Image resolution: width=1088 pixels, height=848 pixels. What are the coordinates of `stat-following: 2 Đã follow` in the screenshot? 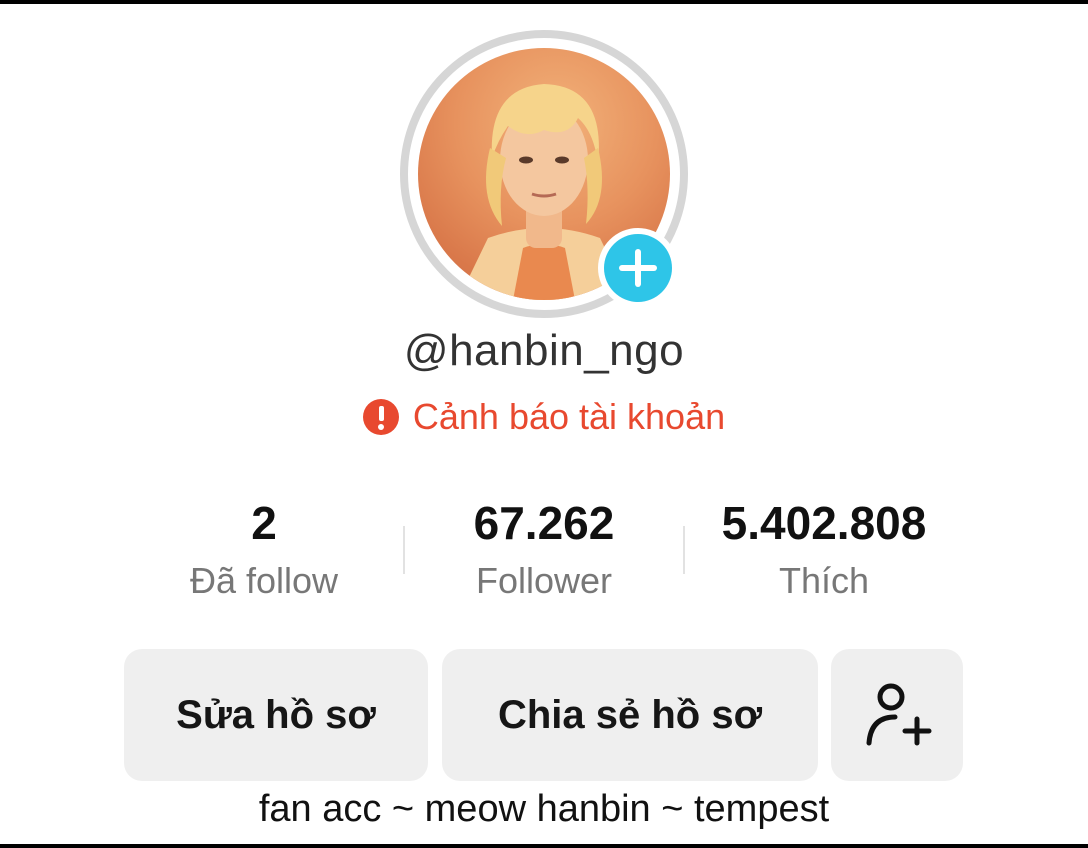 It's located at (264, 549).